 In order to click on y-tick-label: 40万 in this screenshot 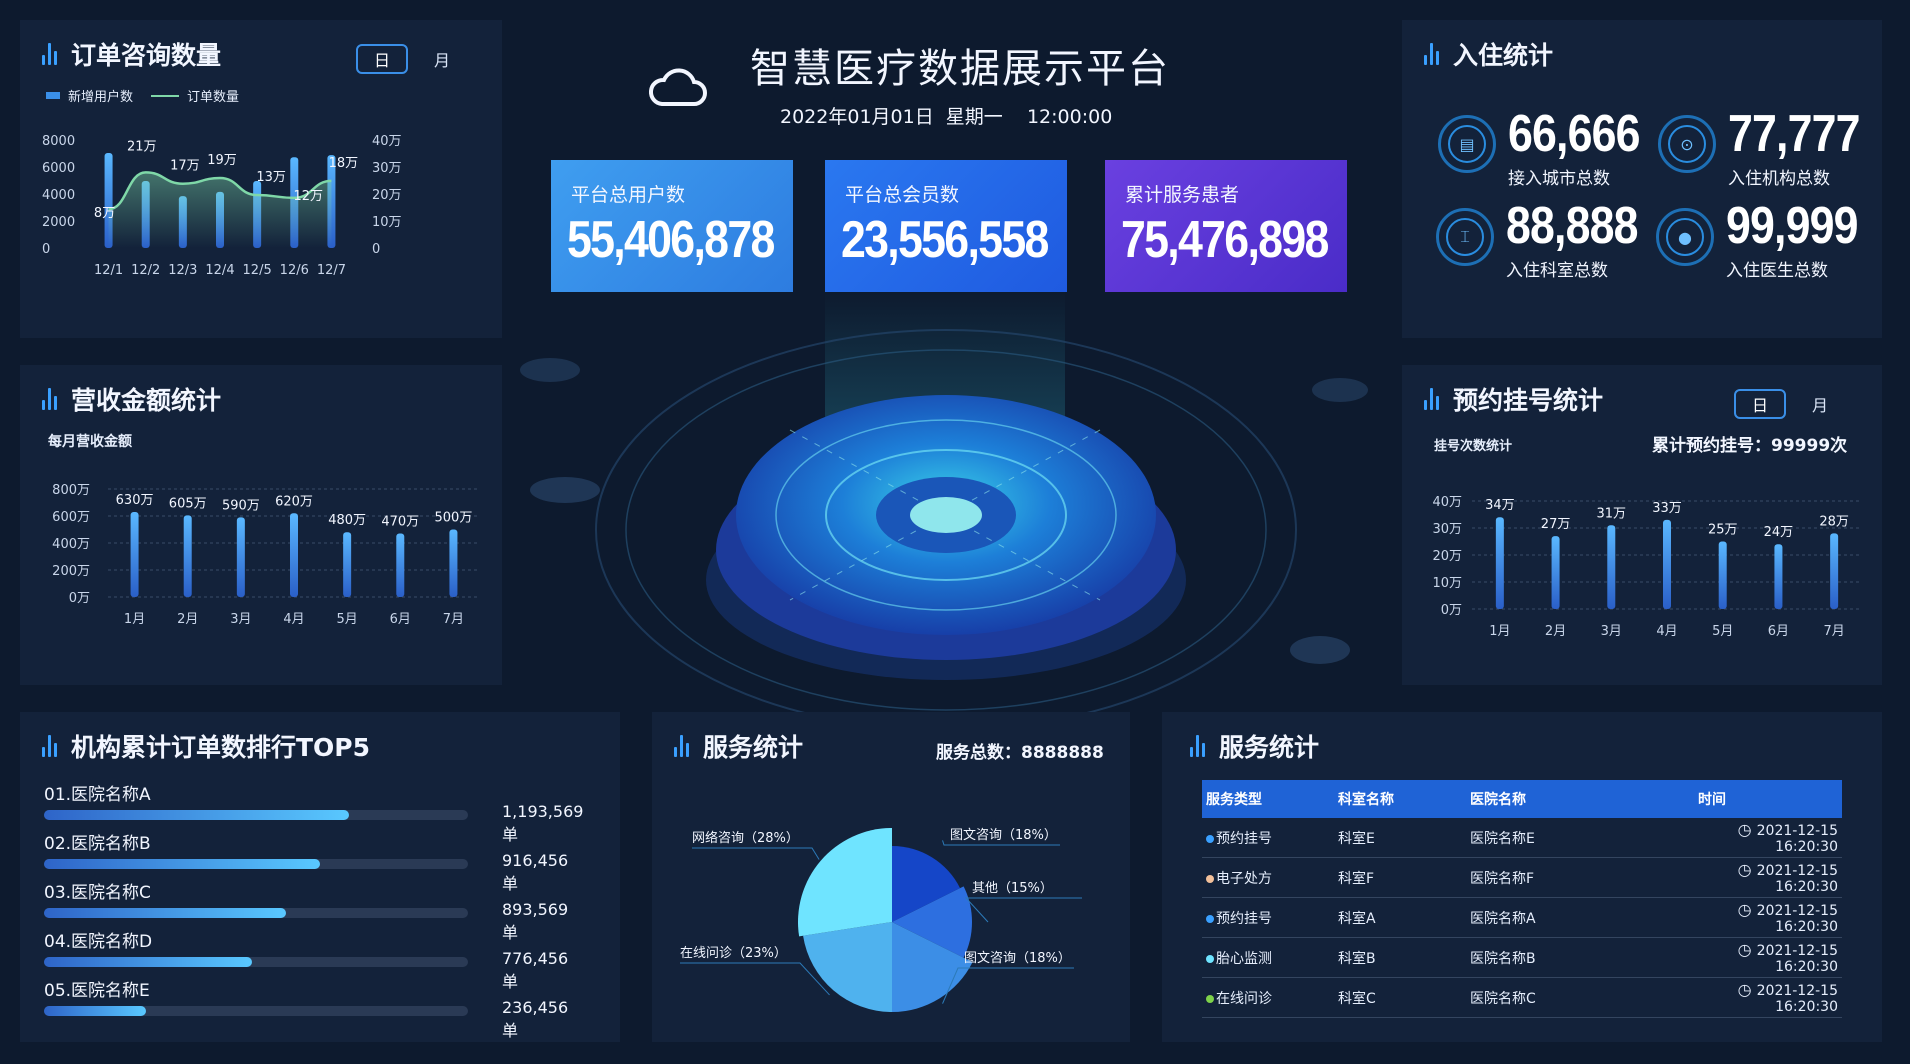, I will do `click(1447, 502)`.